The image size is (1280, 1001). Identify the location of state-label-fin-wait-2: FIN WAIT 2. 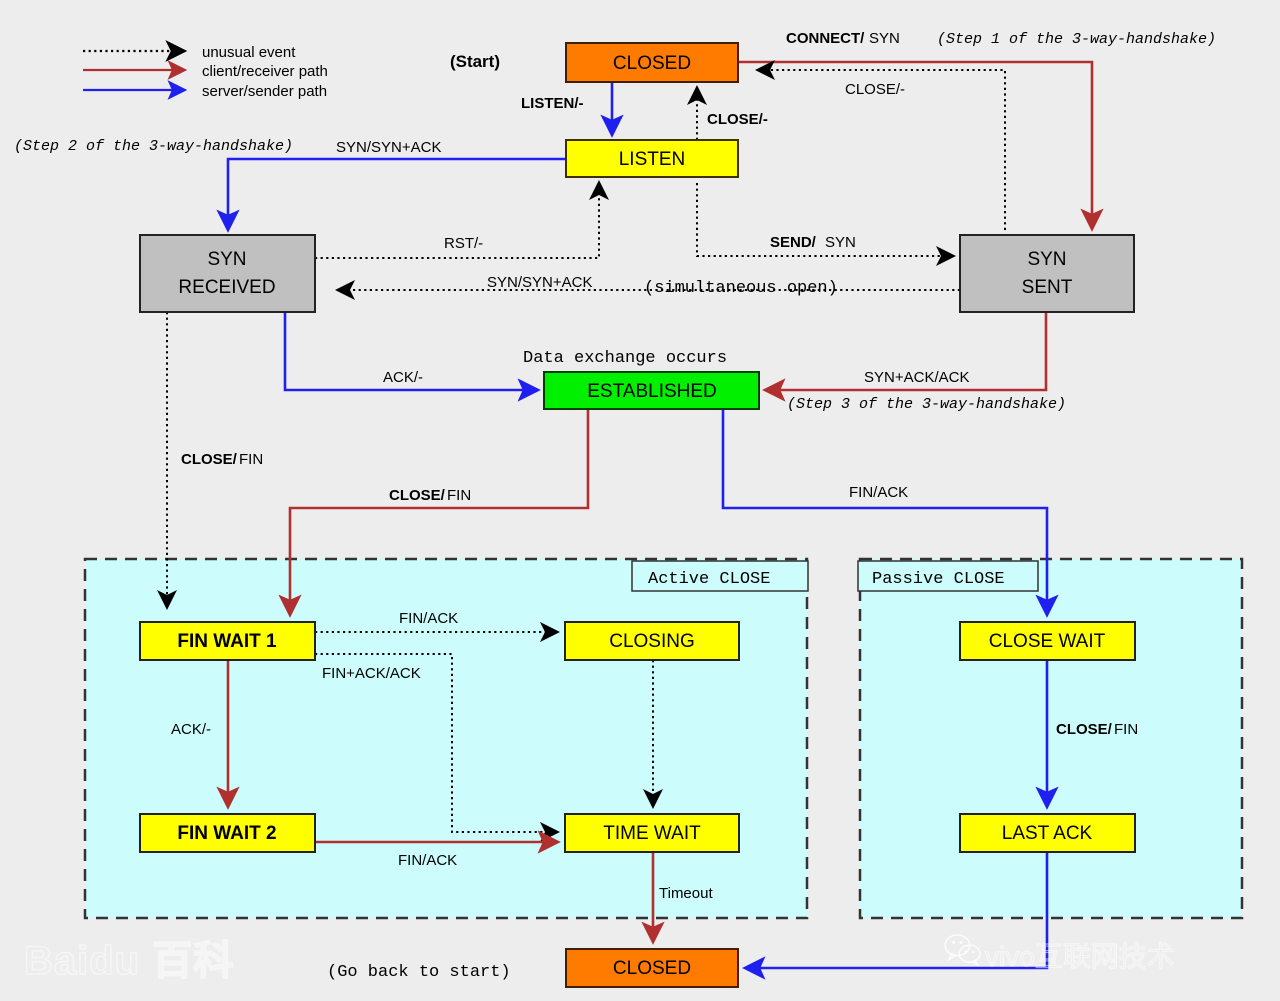
(226, 833).